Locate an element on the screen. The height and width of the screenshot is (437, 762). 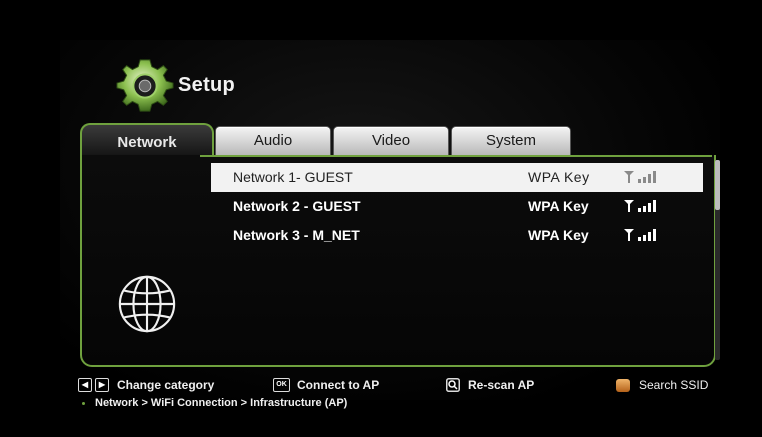
bullet-icon is located at coordinates (83, 403).